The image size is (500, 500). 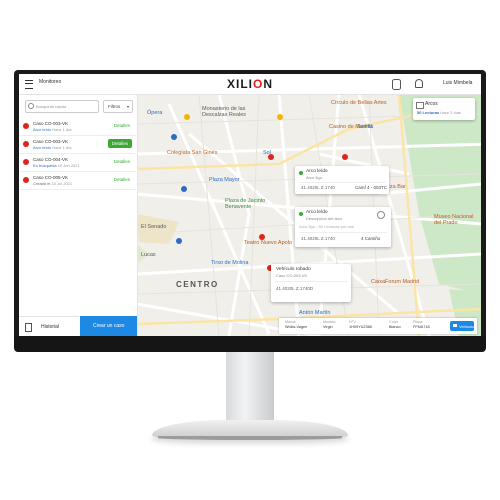 I want to click on case-status: Arco leído, so click(x=42, y=147).